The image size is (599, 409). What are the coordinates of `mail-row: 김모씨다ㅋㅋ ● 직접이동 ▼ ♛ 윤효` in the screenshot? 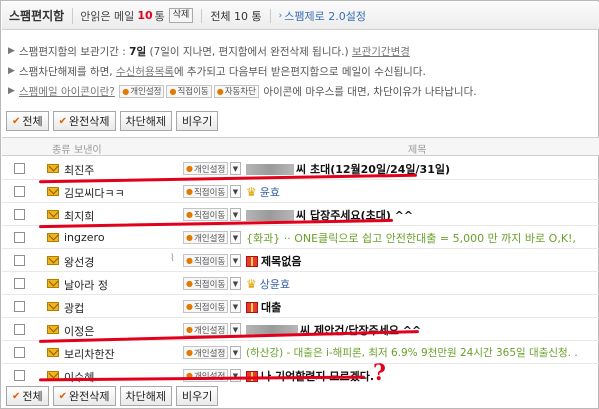 It's located at (300, 191).